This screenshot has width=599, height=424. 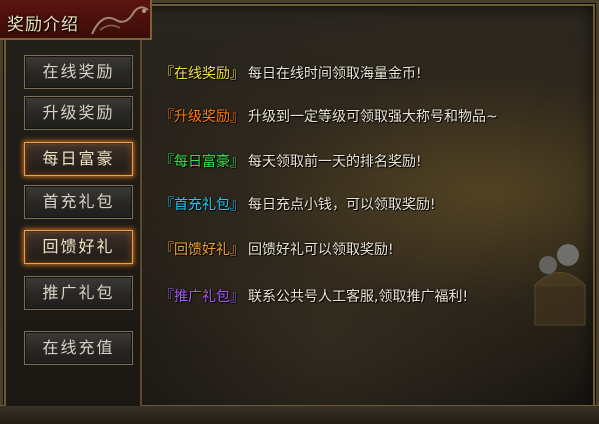 I want to click on treasure-decoration, so click(x=560, y=285).